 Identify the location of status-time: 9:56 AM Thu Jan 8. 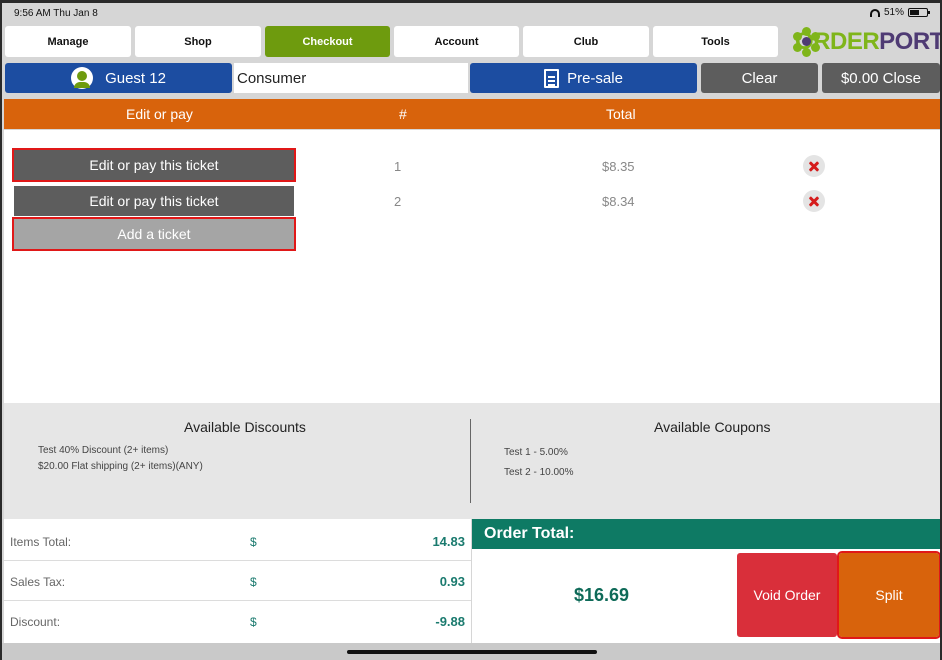
(56, 13).